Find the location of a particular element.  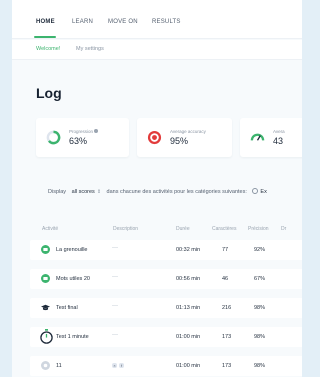

tag-chip: × is located at coordinates (114, 365).